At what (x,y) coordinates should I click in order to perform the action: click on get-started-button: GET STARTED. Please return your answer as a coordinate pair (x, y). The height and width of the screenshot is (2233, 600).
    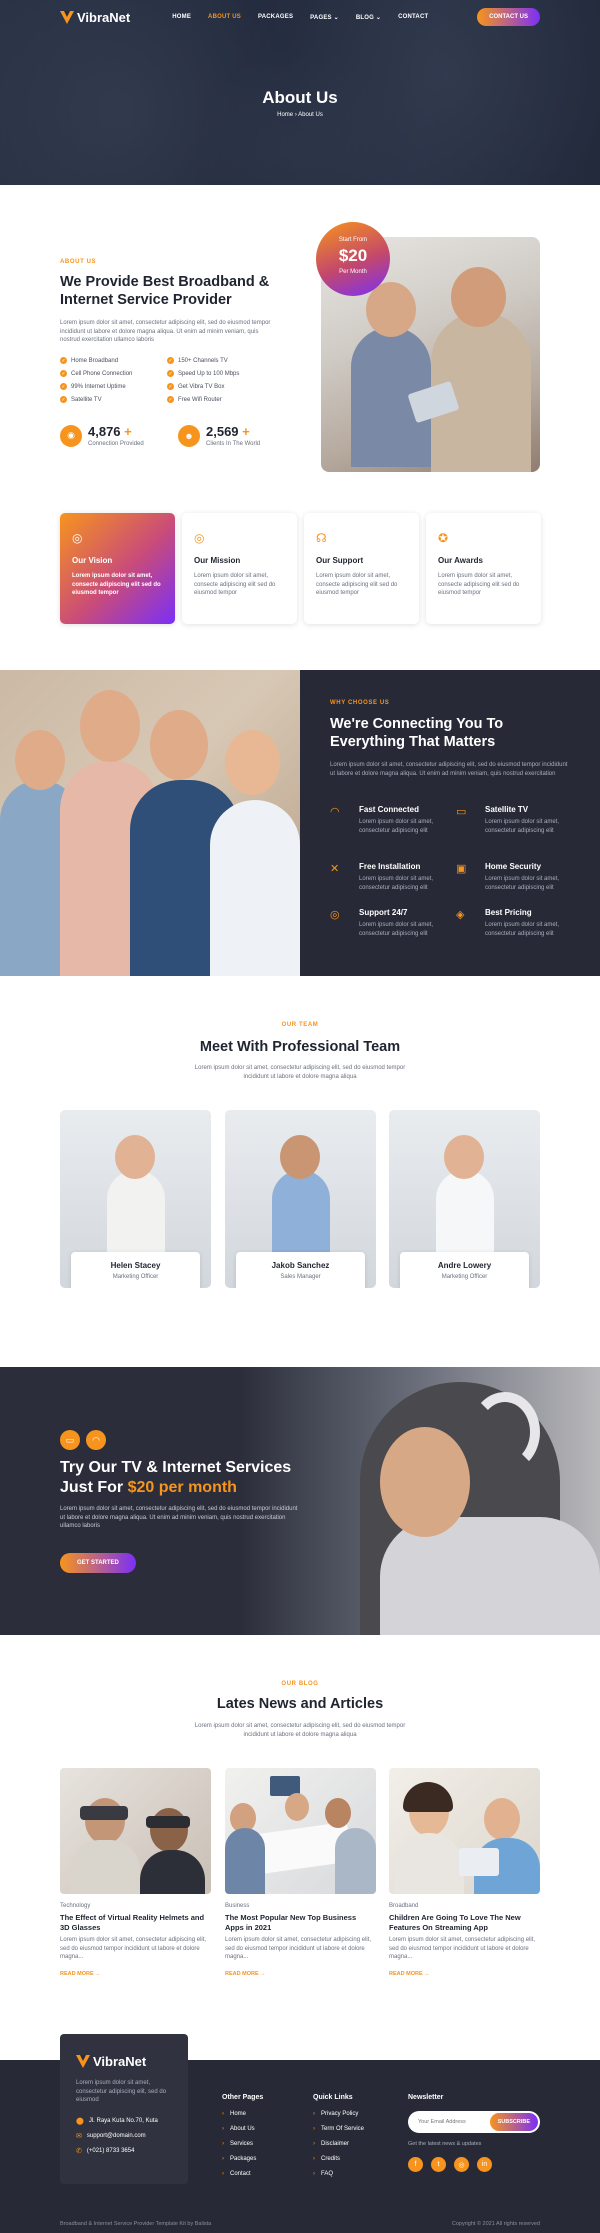
    Looking at the image, I should click on (98, 1563).